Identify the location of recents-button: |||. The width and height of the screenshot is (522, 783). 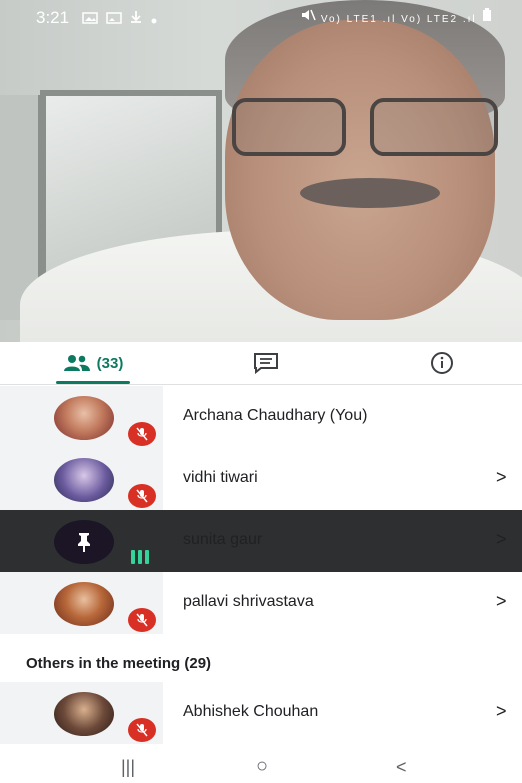
(128, 767).